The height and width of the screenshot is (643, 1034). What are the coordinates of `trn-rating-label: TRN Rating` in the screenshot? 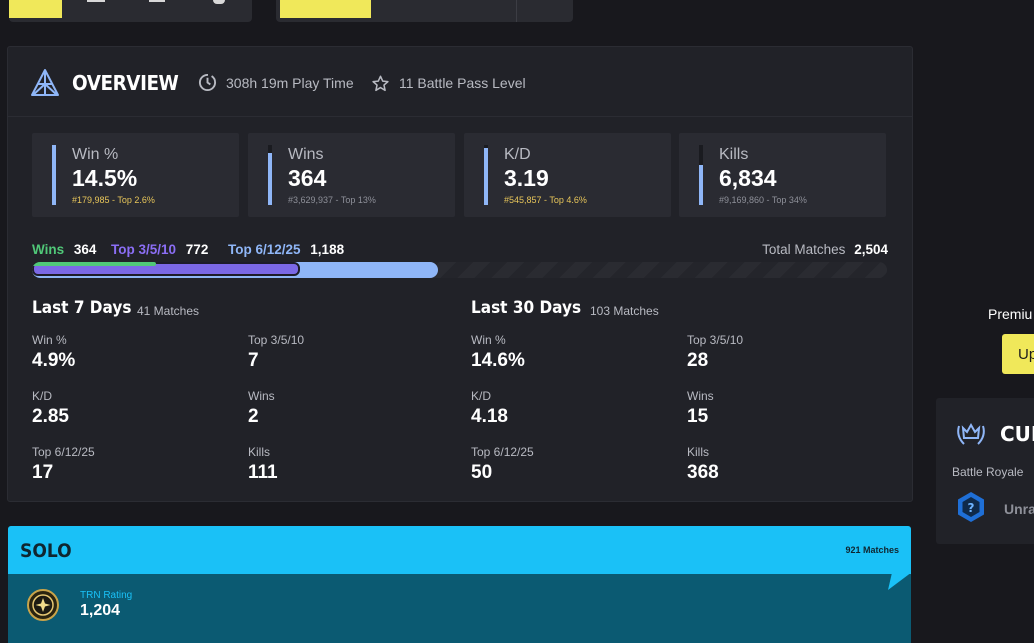 It's located at (106, 595).